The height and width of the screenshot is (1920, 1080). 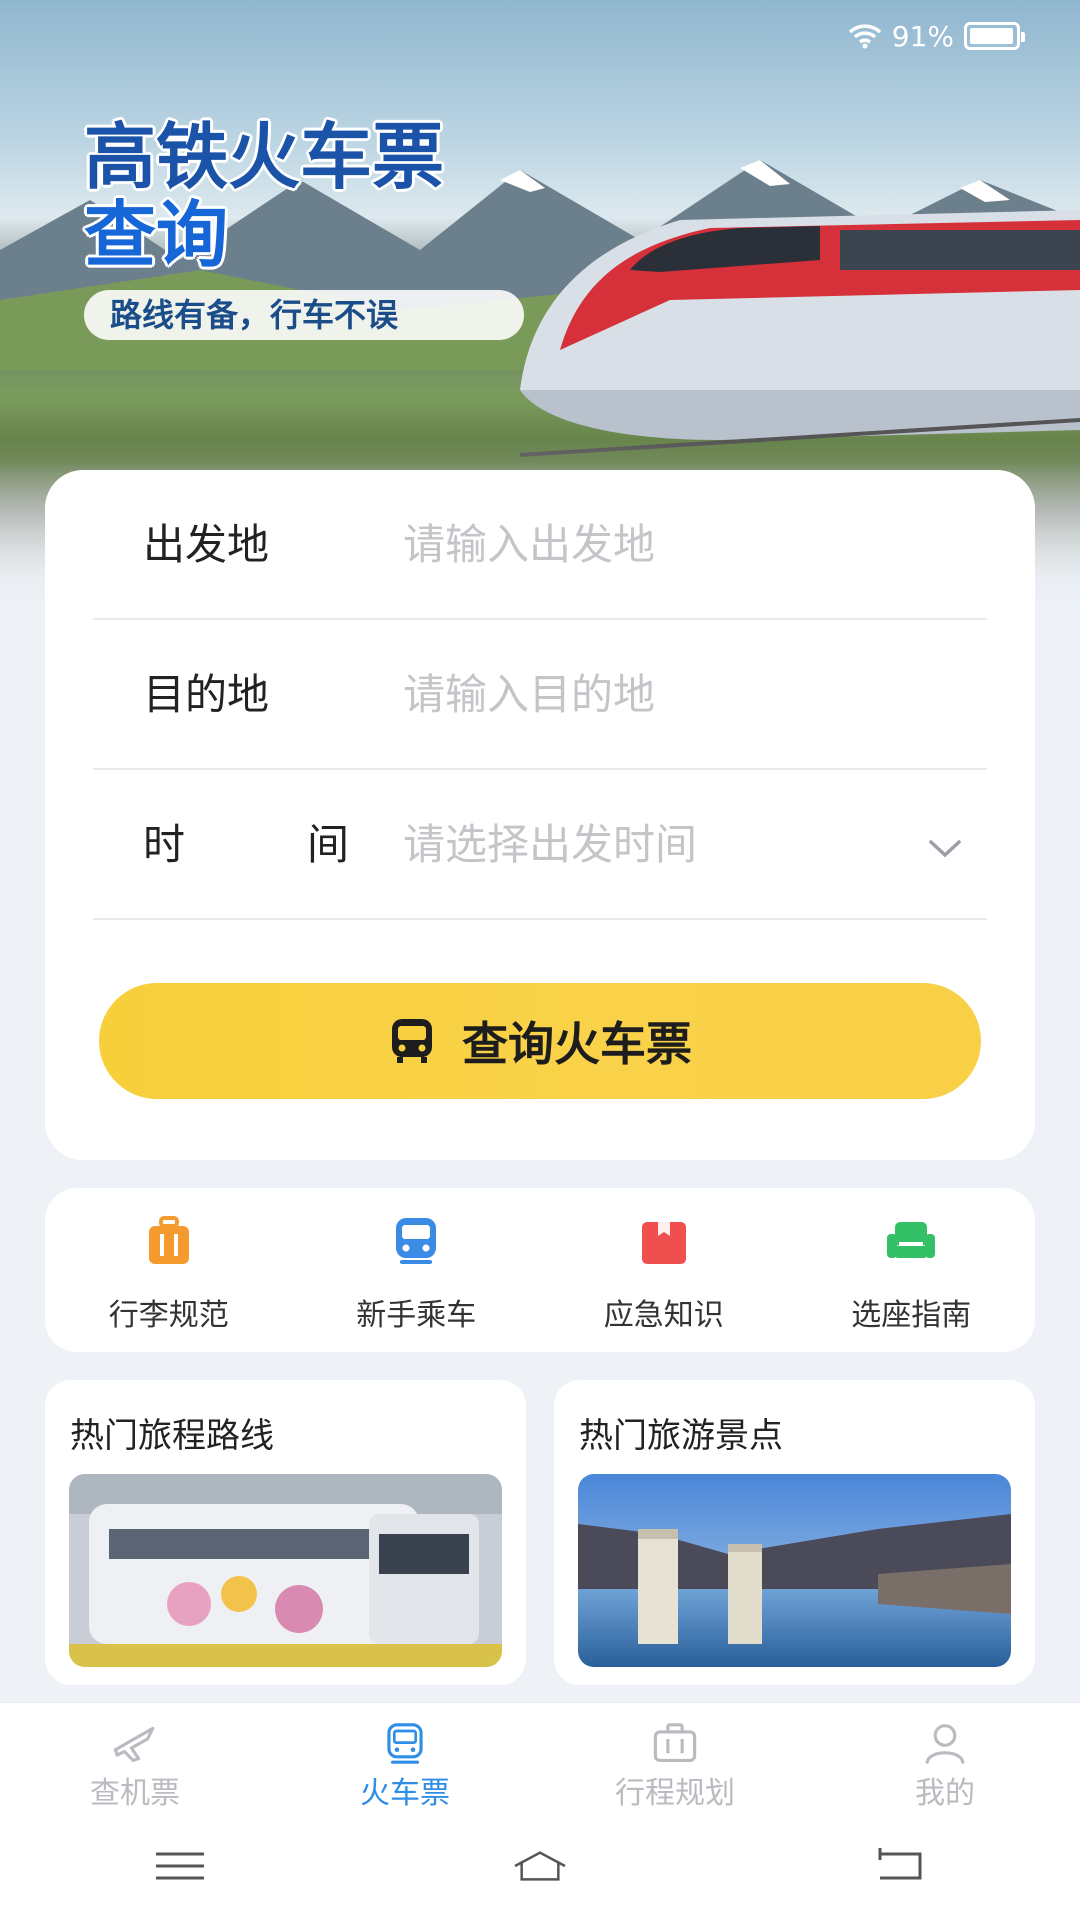 I want to click on hero-title: 高铁火车票 查询, so click(x=264, y=196).